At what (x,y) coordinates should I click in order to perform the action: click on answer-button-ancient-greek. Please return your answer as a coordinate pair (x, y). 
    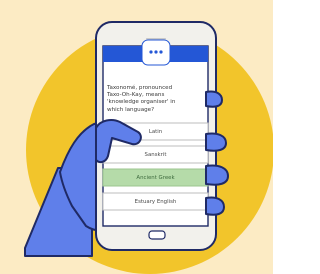
    Looking at the image, I should click on (155, 177).